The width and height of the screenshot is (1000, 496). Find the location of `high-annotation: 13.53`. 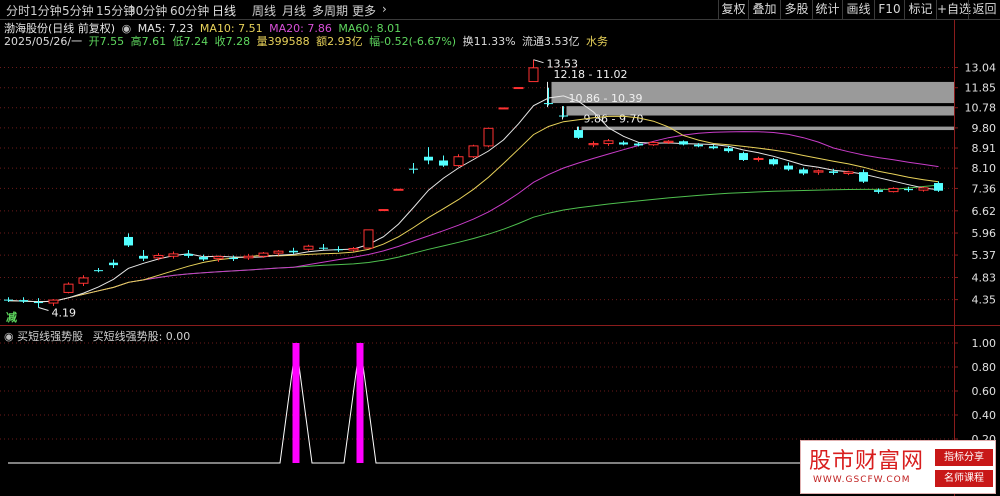

high-annotation: 13.53 is located at coordinates (563, 64).